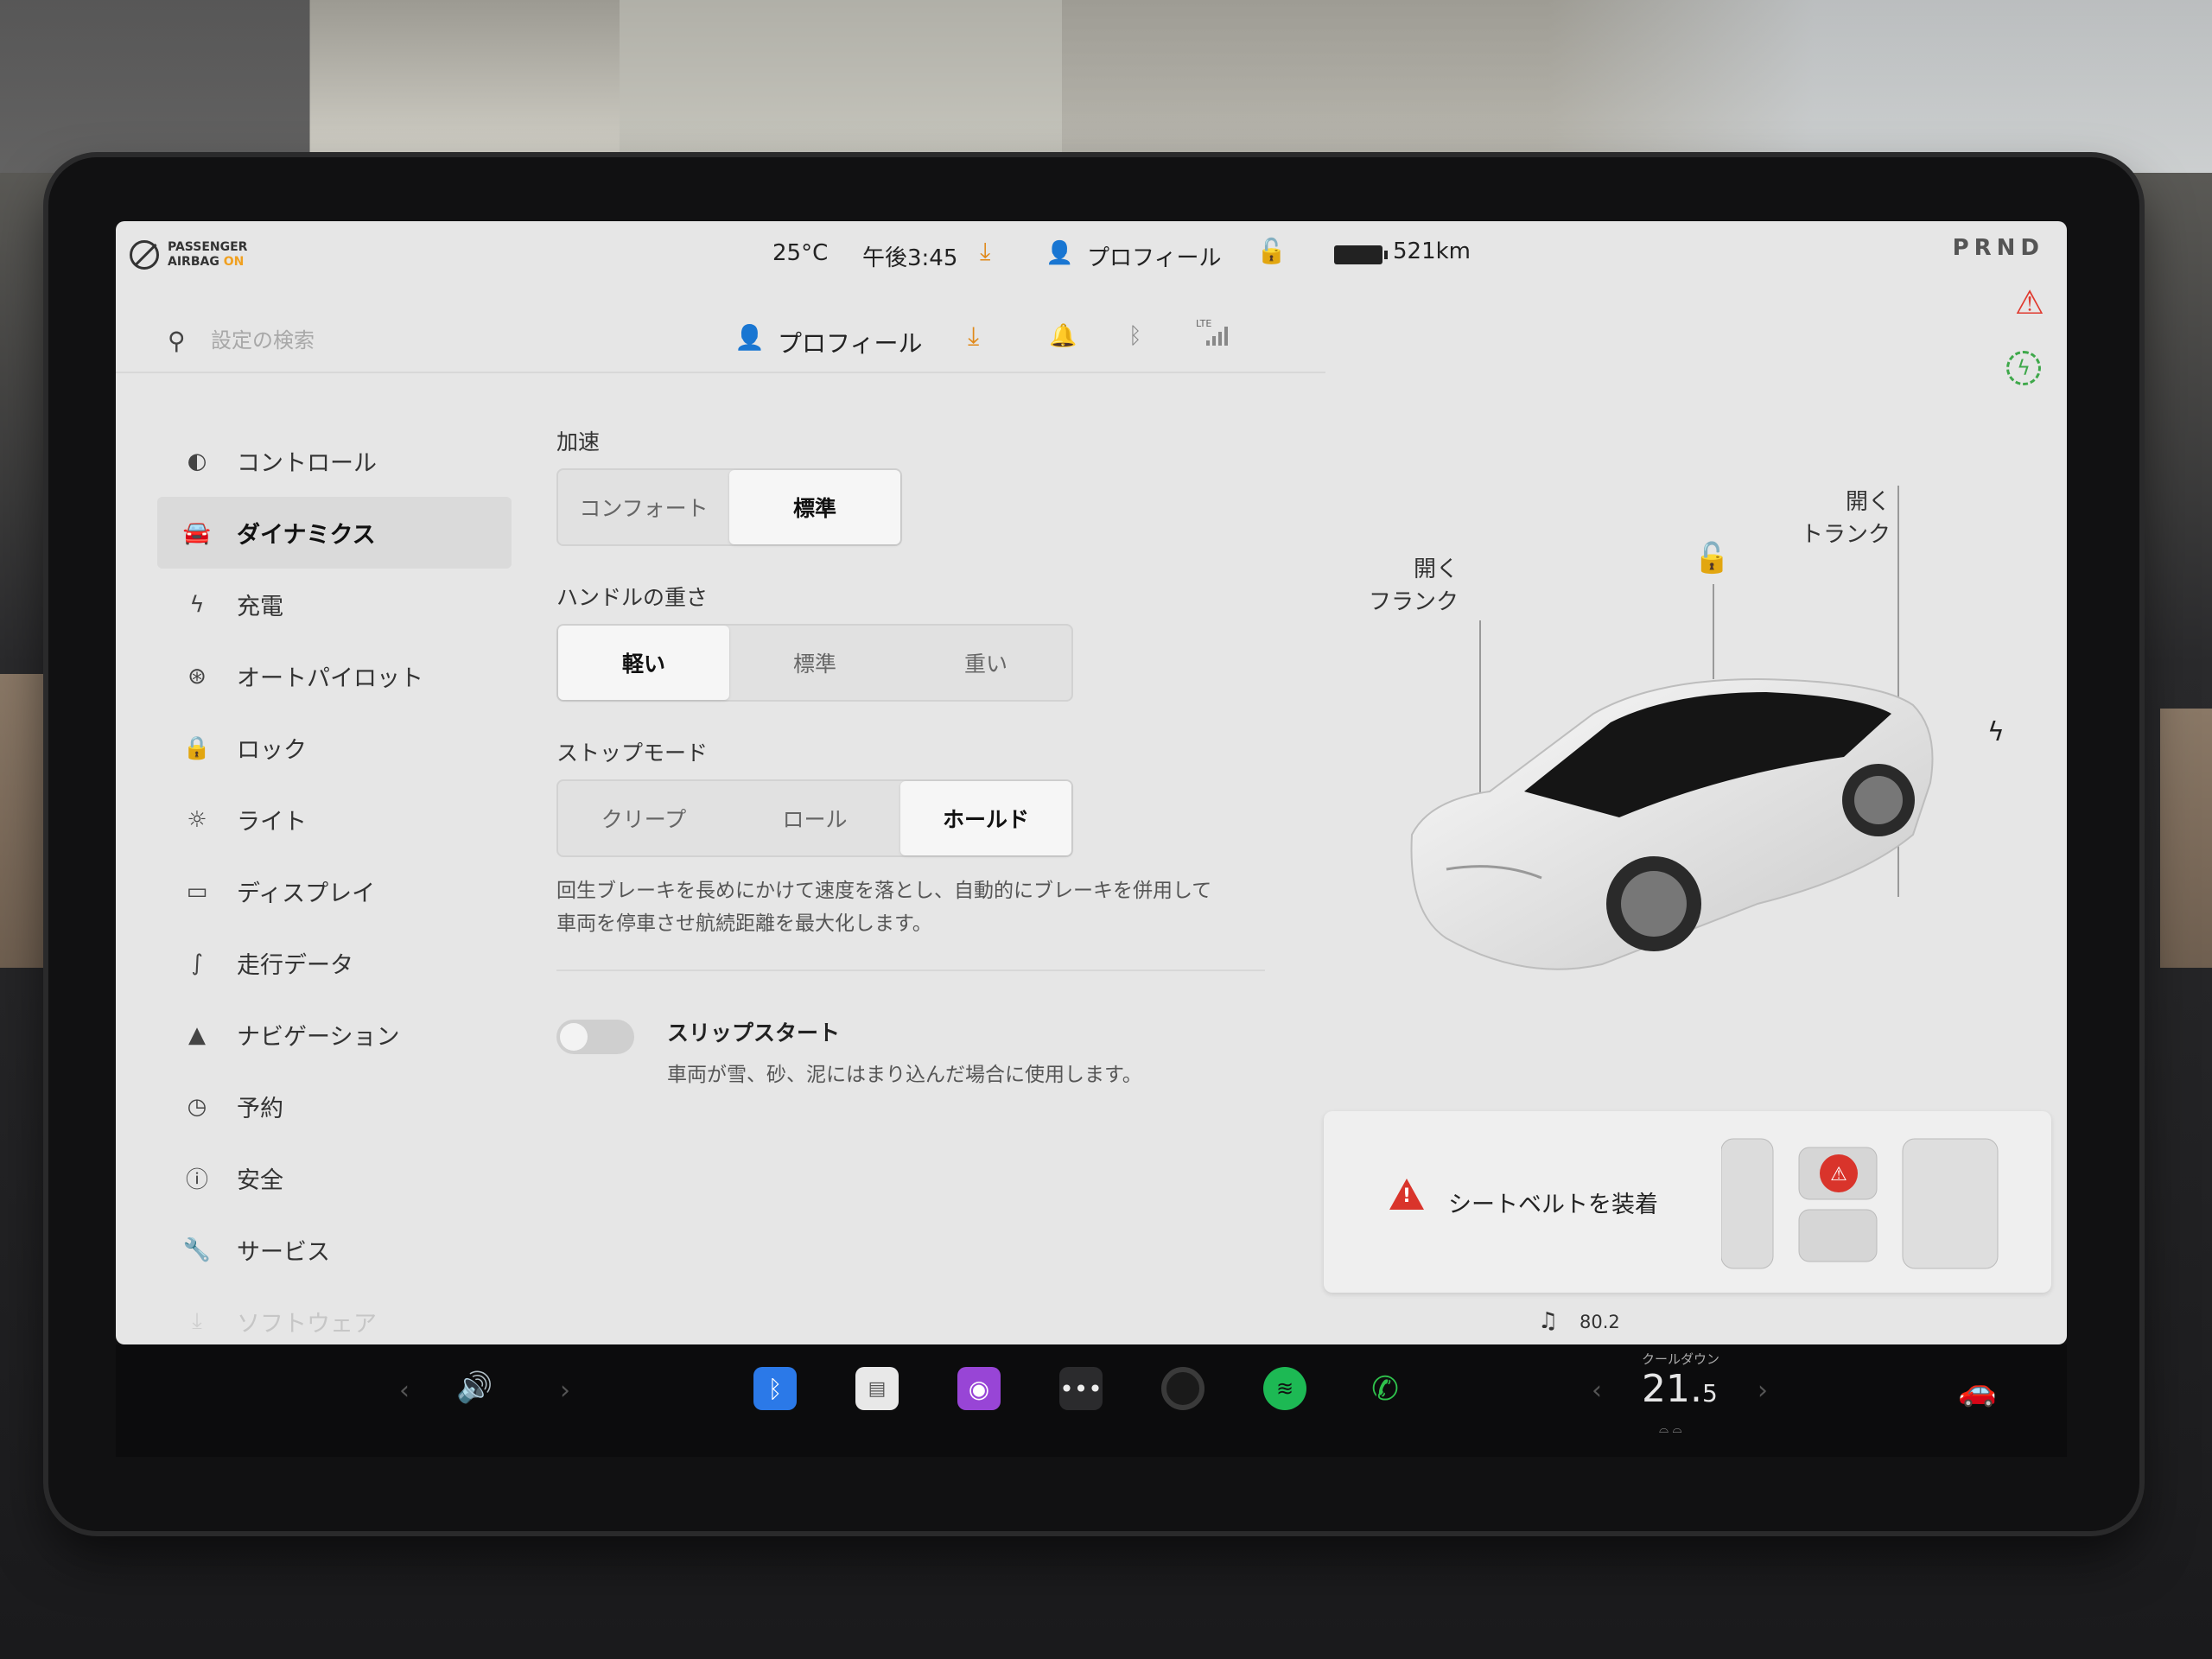  What do you see at coordinates (330, 678) in the screenshot?
I see `menu-item-label: オートパイロット` at bounding box center [330, 678].